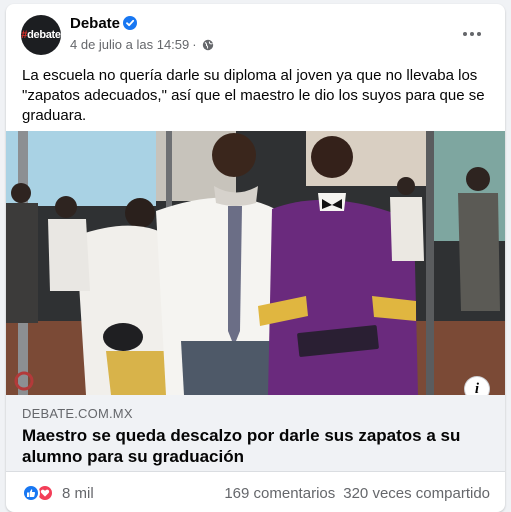 The height and width of the screenshot is (512, 511). What do you see at coordinates (58, 493) in the screenshot?
I see `reactions-summary: 8 mil` at bounding box center [58, 493].